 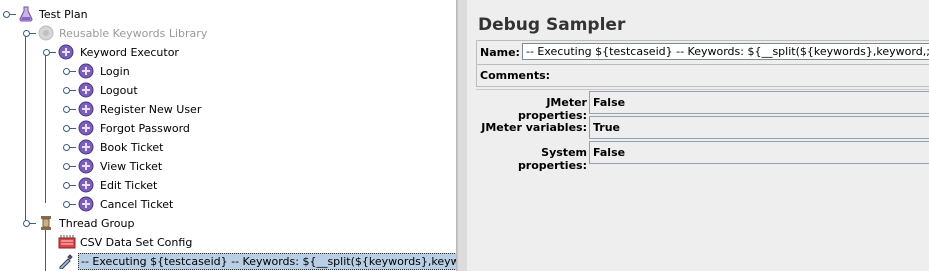 I want to click on tree-item-label: Logout, so click(x=119, y=90).